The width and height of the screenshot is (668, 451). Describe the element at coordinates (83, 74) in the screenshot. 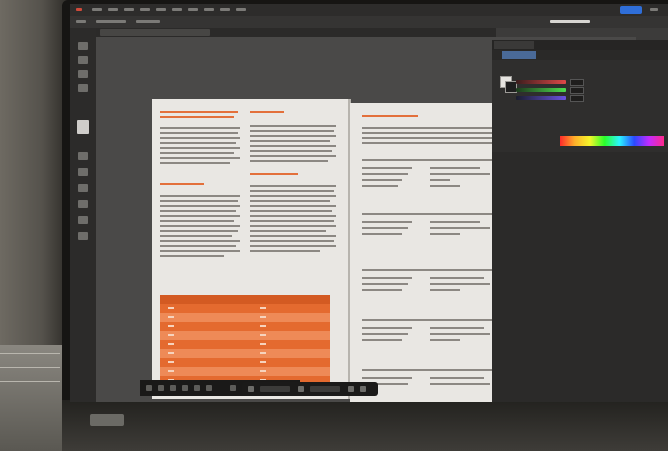

I see `lasso-tool-icon` at that location.